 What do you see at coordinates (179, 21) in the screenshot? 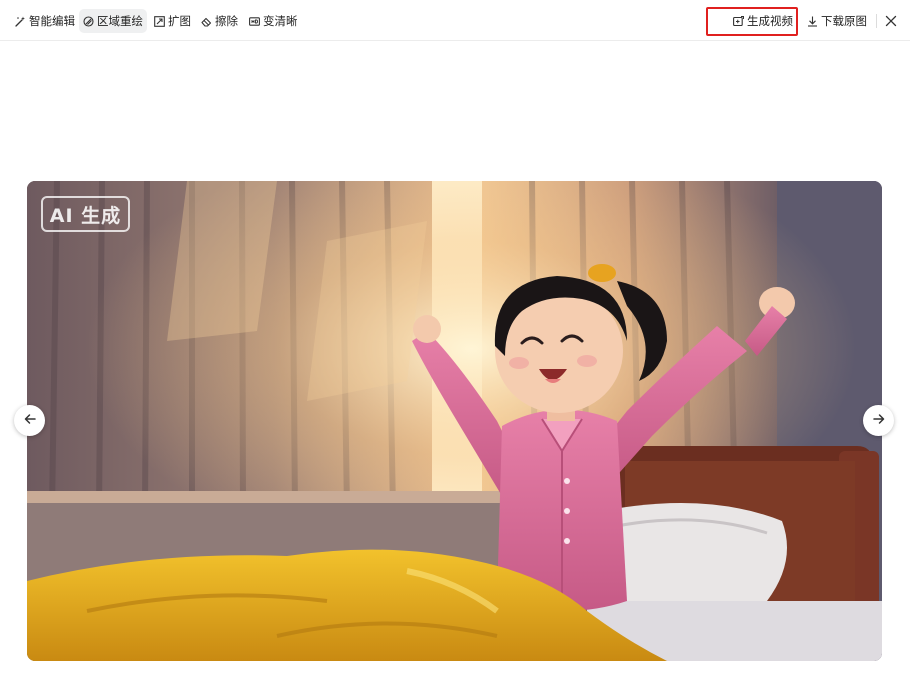
I see `tool-label: 扩图` at bounding box center [179, 21].